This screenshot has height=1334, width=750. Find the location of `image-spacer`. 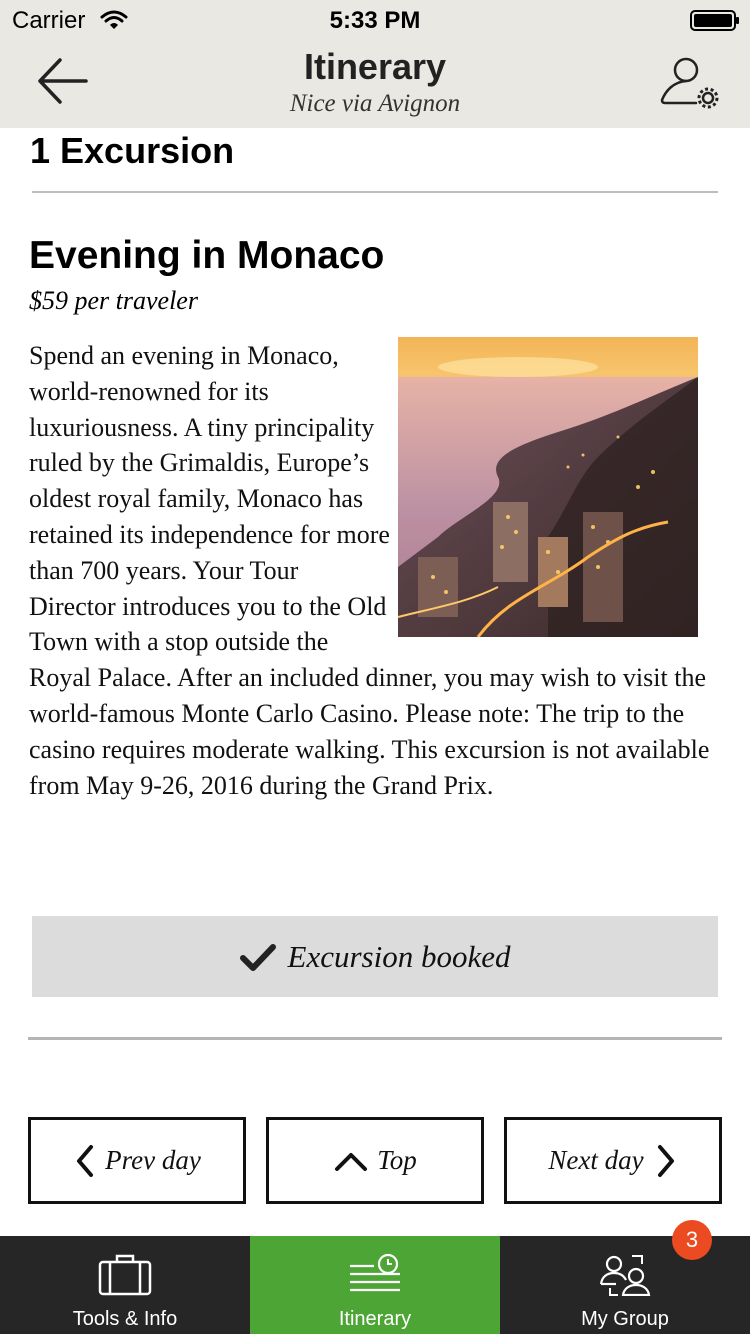

image-spacer is located at coordinates (560, 488).